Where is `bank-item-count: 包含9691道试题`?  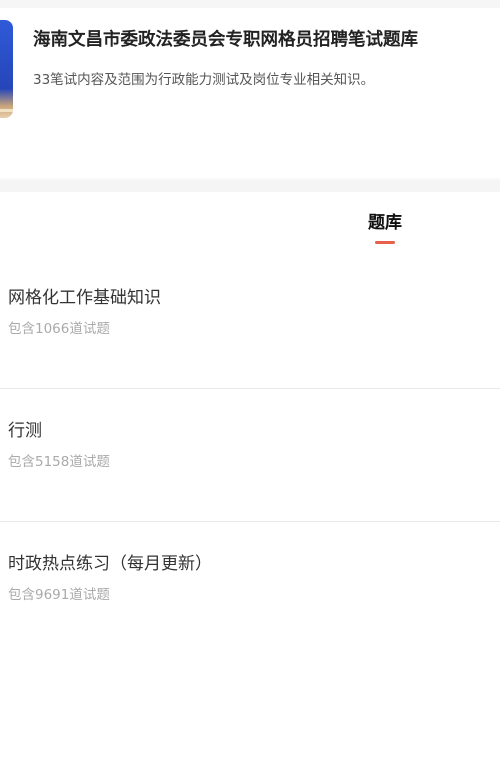 bank-item-count: 包含9691道试题 is located at coordinates (59, 595).